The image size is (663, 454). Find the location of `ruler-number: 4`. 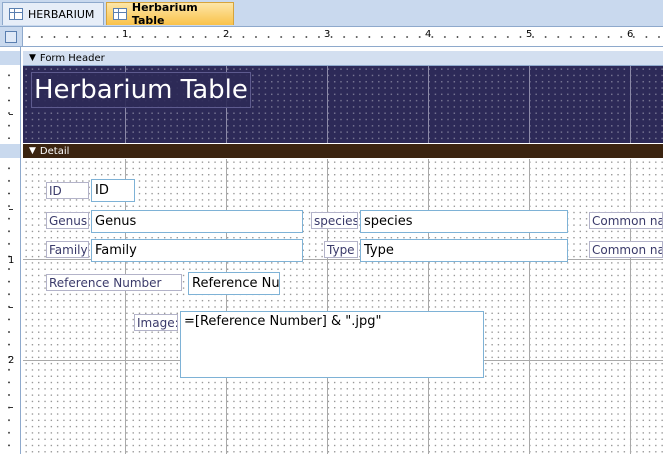

ruler-number: 4 is located at coordinates (428, 34).